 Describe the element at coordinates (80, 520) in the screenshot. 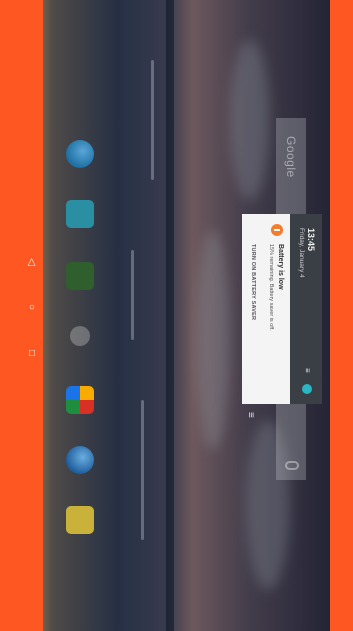

I see `folder-app` at that location.